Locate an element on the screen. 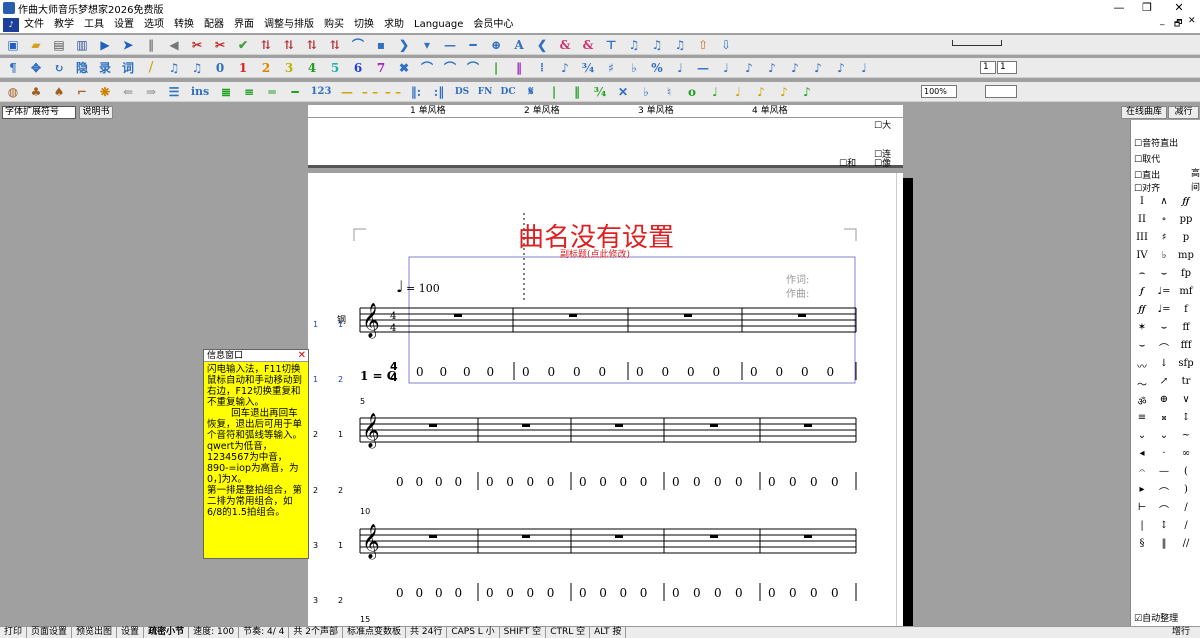  chk-align: ☐对齐 is located at coordinates (1147, 187).